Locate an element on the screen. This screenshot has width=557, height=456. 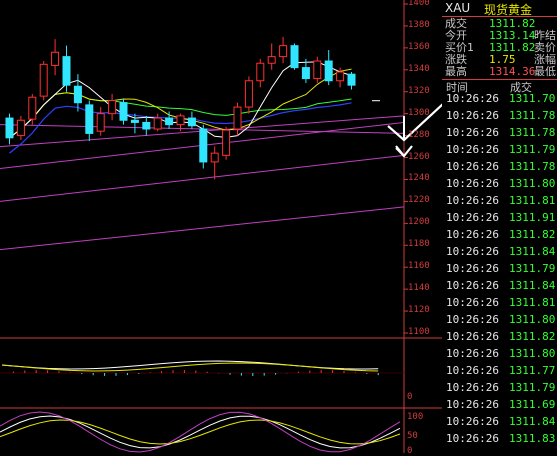
kdj-label-50: 50 is located at coordinates (412, 436).